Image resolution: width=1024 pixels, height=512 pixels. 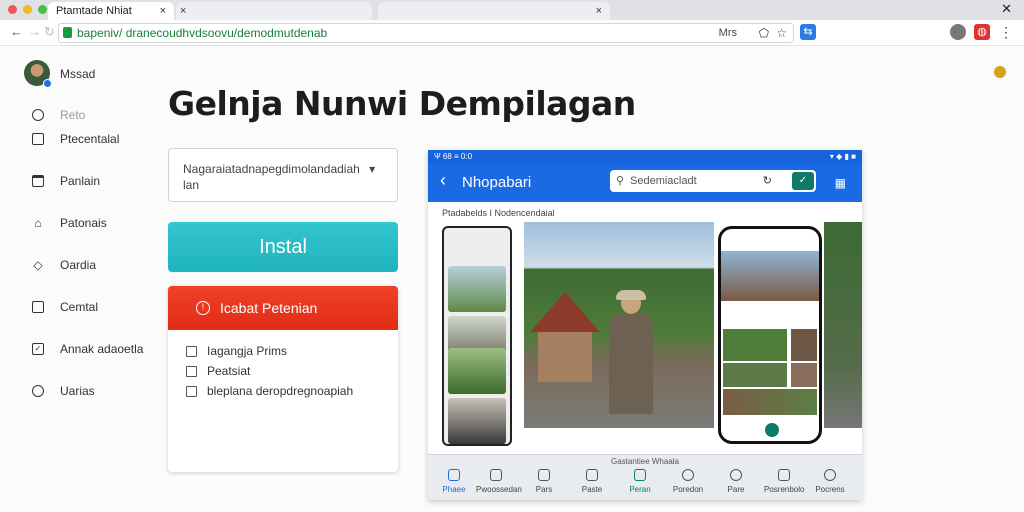 I want to click on nav-item: Pare, so click(x=736, y=481).